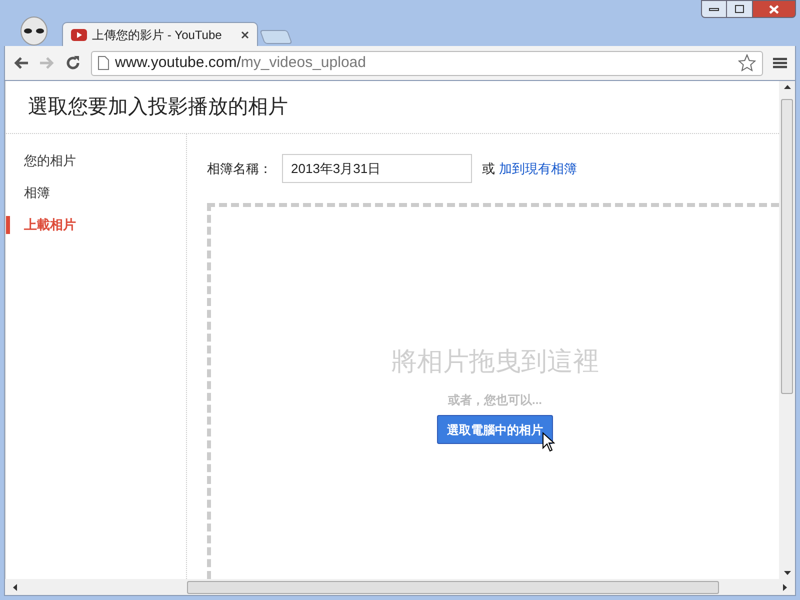  Describe the element at coordinates (780, 63) in the screenshot. I see `menu-icon` at that location.